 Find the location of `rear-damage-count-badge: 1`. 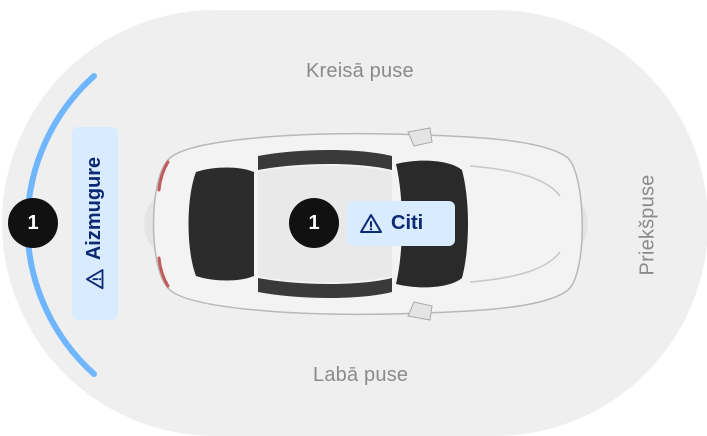

rear-damage-count-badge: 1 is located at coordinates (33, 223).